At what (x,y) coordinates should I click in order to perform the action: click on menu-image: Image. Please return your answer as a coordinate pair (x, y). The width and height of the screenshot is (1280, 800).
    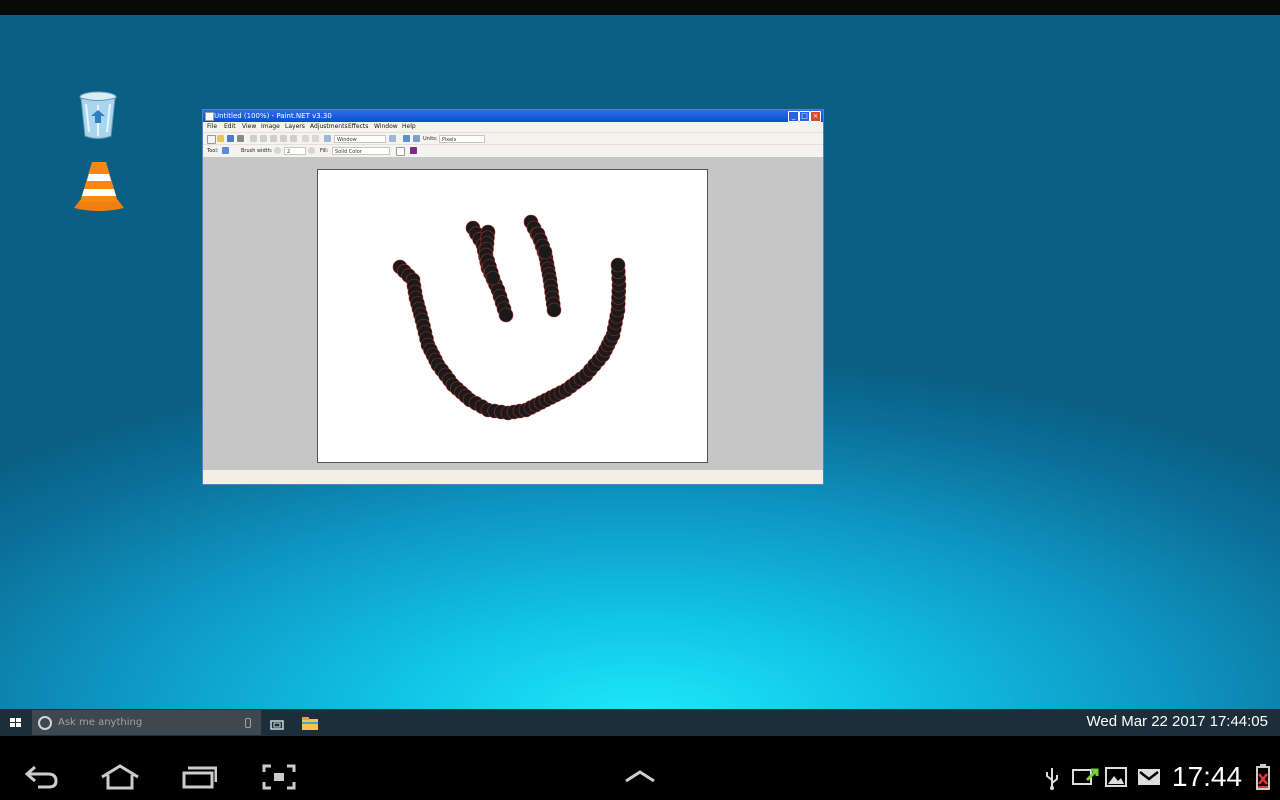
    Looking at the image, I should click on (270, 127).